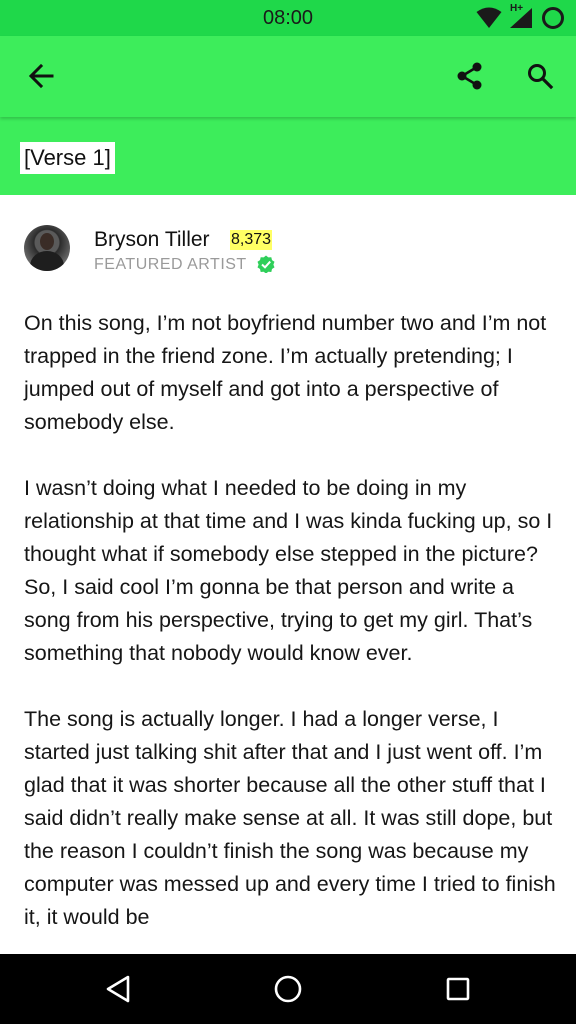 The height and width of the screenshot is (1024, 576). What do you see at coordinates (288, 156) in the screenshot?
I see `lyric-header: [Verse 1]` at bounding box center [288, 156].